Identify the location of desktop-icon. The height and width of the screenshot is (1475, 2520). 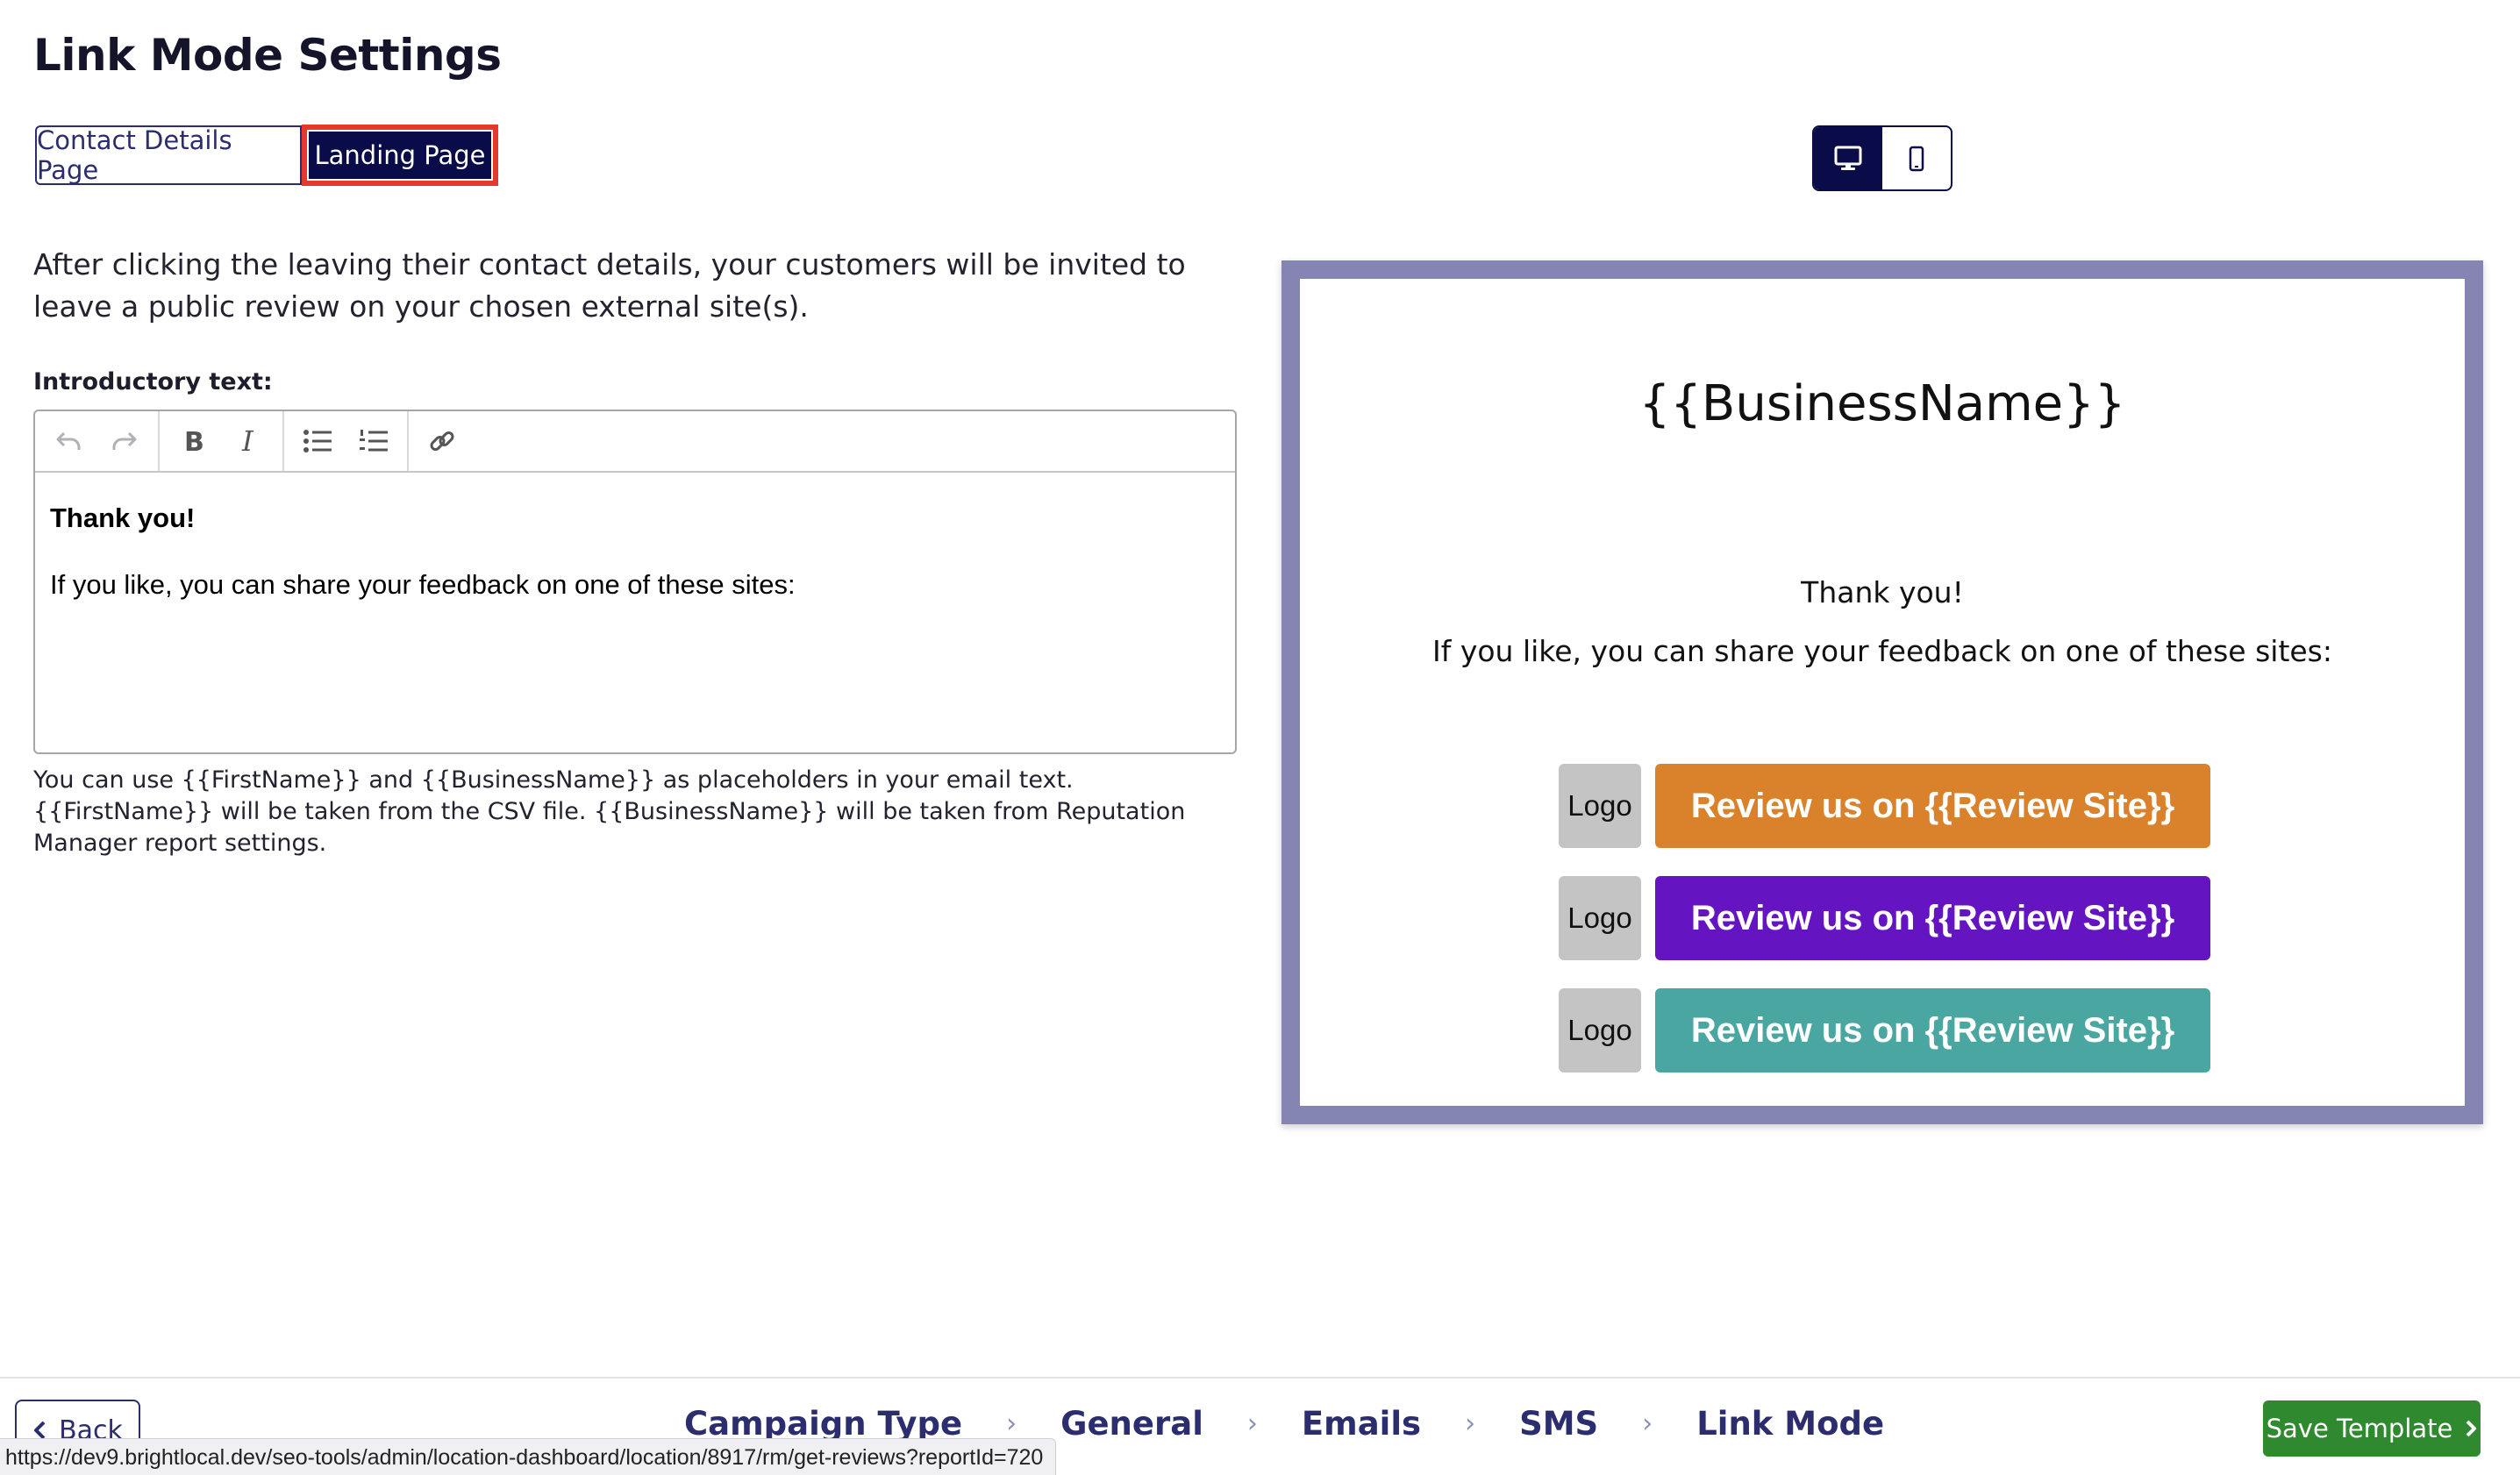
(1848, 158).